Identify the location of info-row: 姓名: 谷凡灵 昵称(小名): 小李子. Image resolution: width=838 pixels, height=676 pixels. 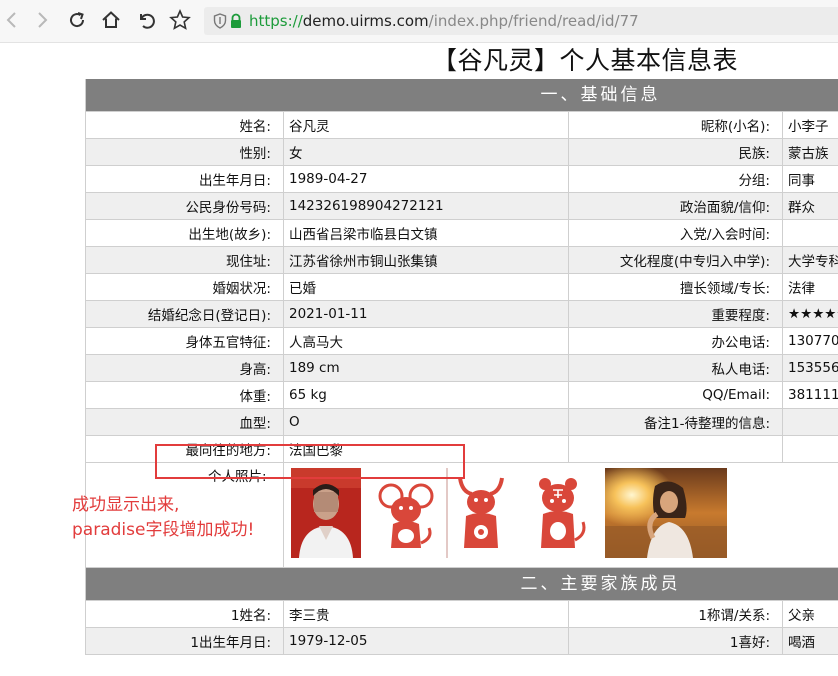
(461, 125).